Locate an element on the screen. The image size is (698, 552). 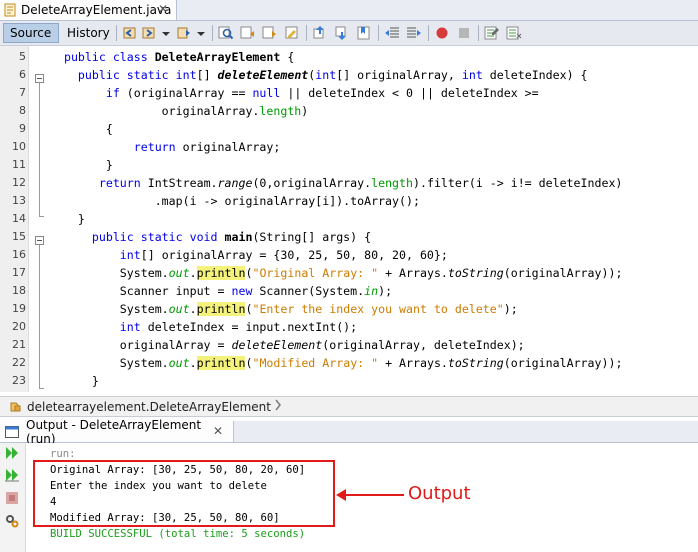
code-token: deleteIndex = input.nextInt(); is located at coordinates (249, 327).